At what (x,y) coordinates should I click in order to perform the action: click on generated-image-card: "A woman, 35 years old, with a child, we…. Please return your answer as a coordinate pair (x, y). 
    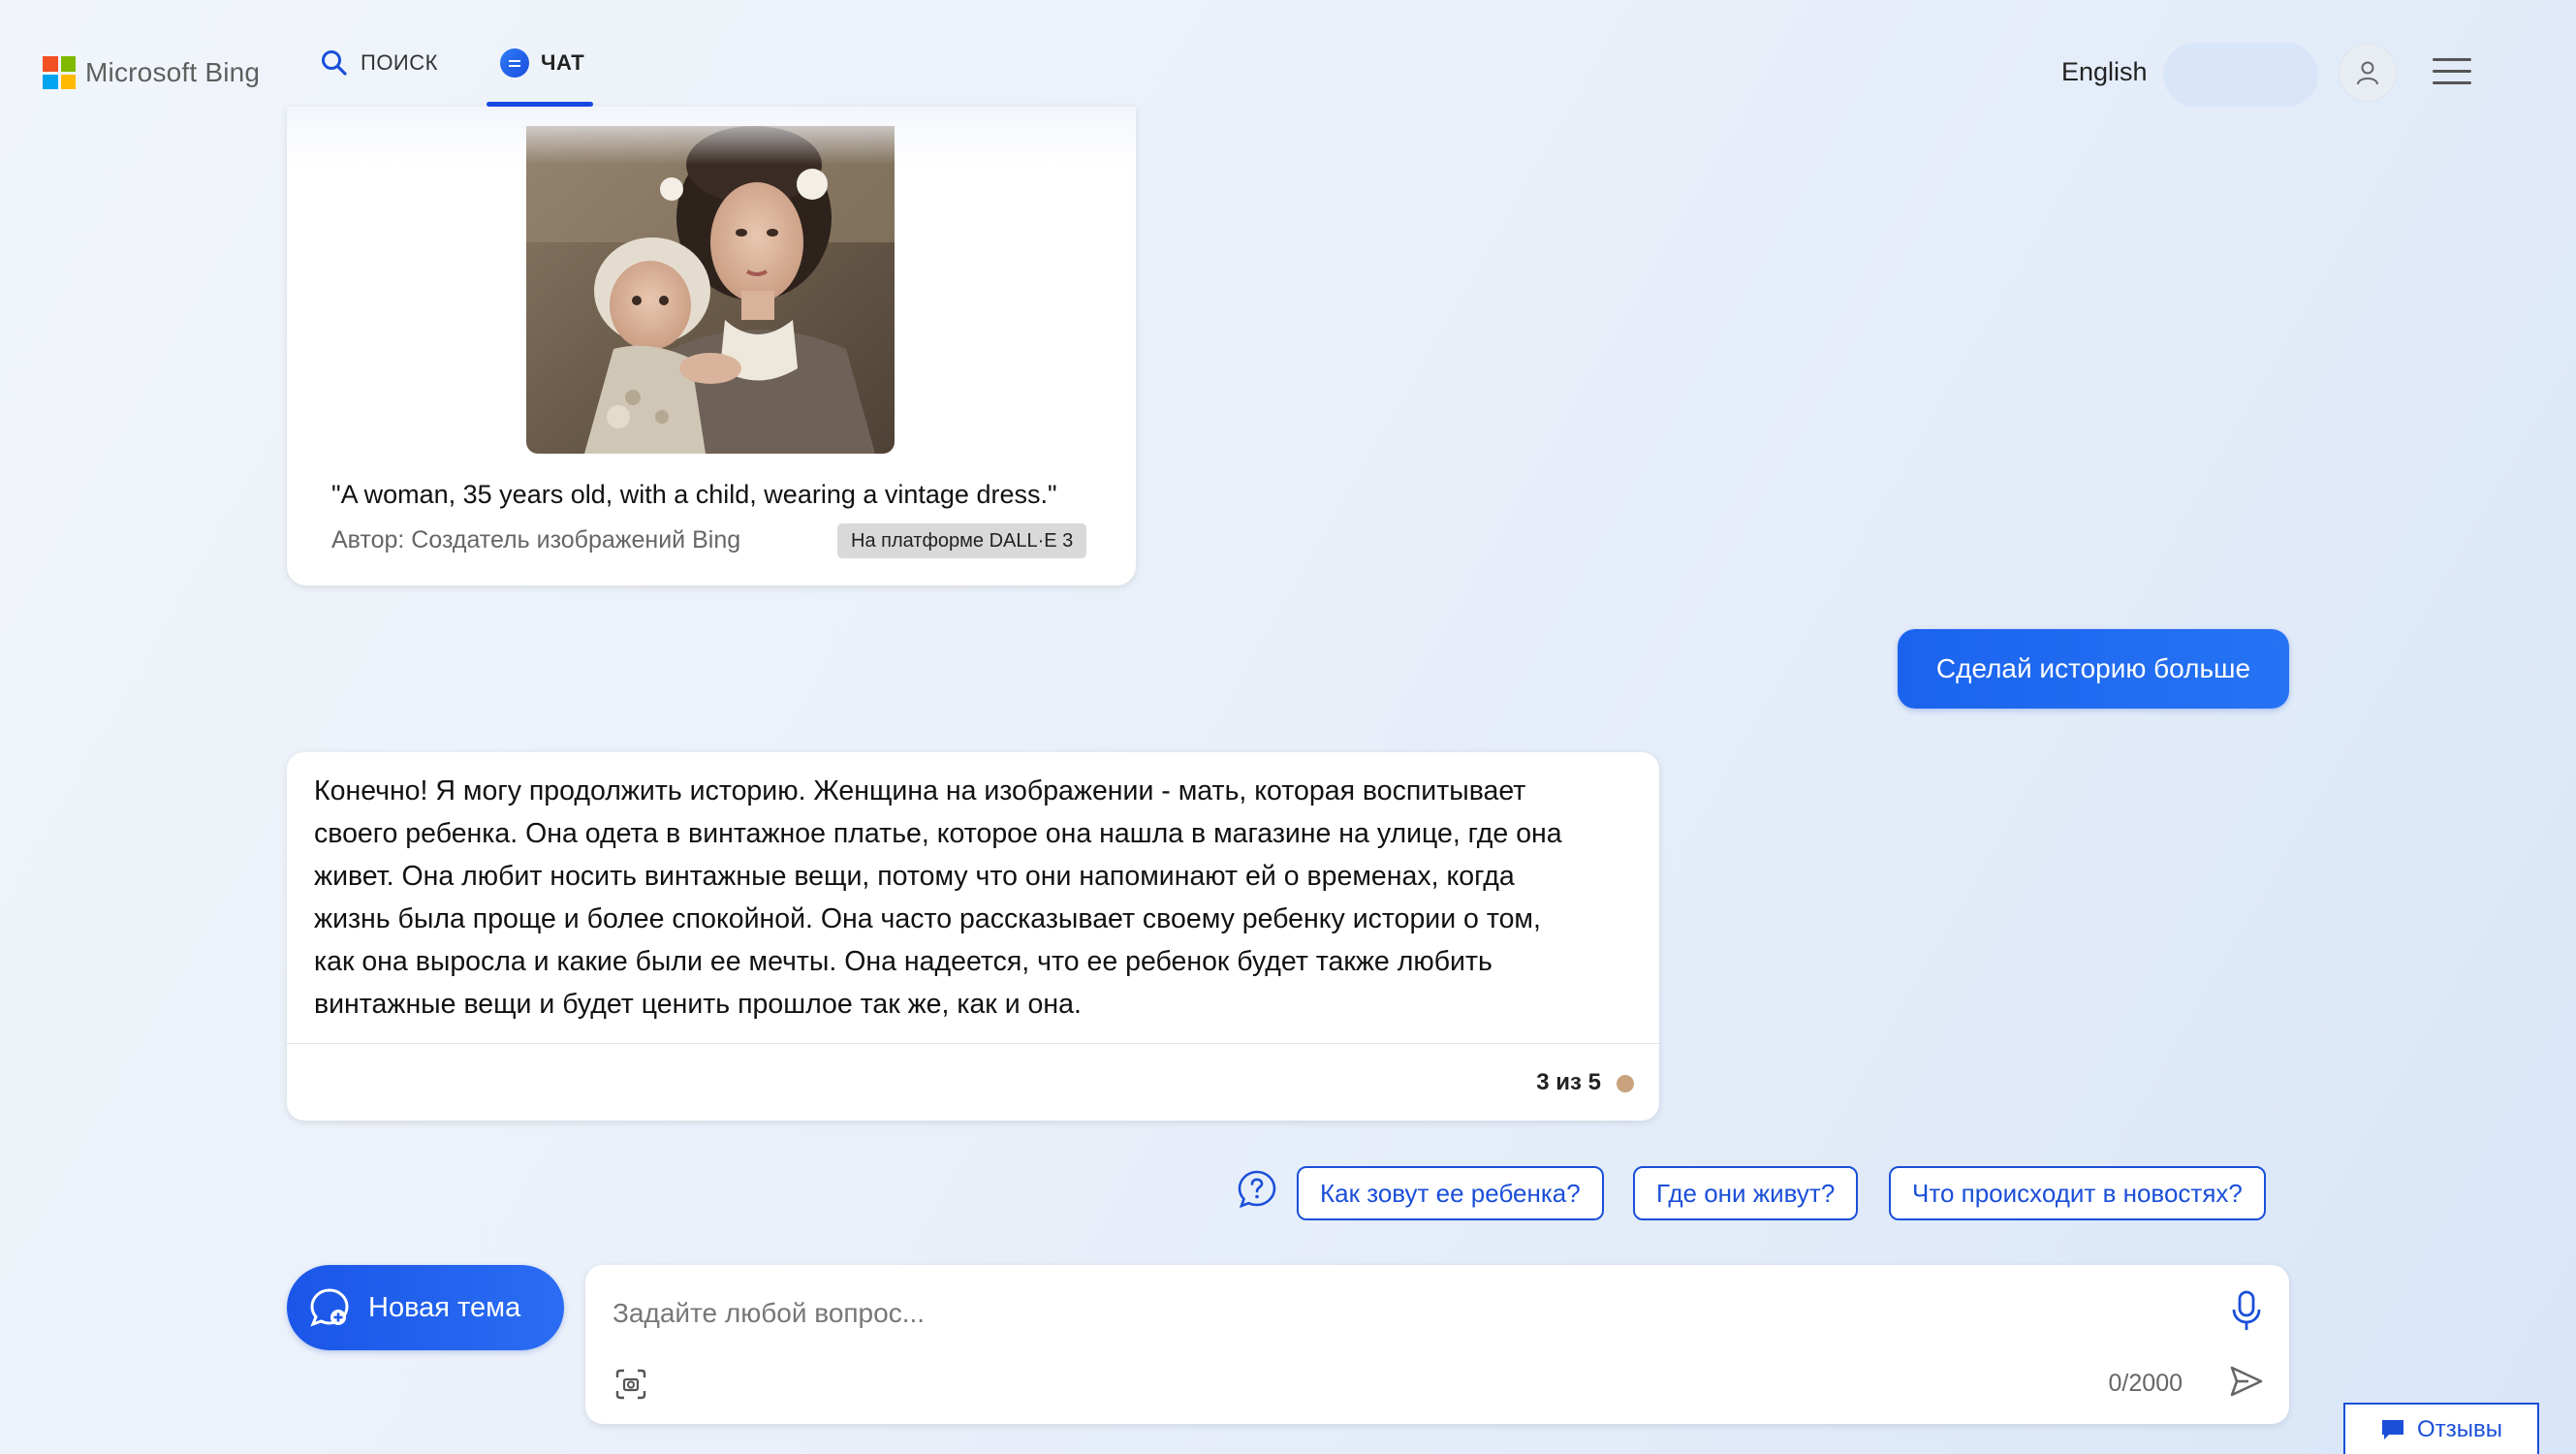
    Looking at the image, I should click on (711, 346).